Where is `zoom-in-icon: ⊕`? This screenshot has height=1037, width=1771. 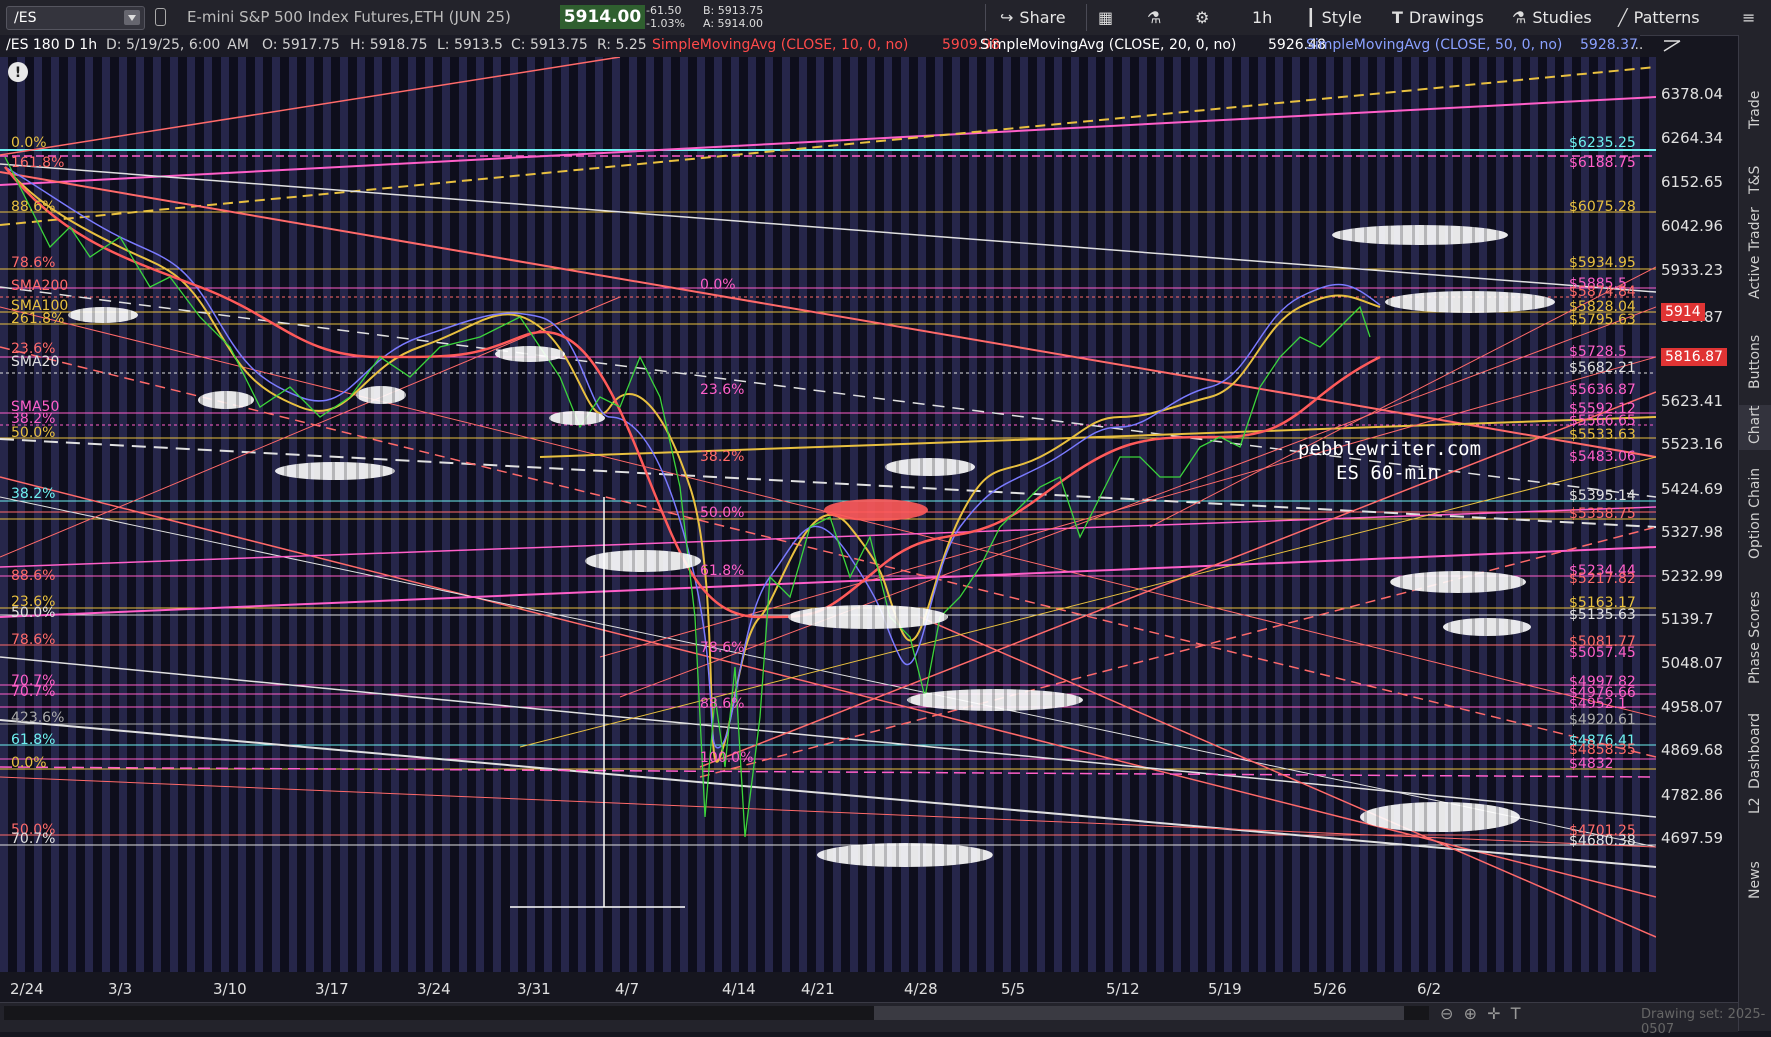
zoom-in-icon: ⊕ is located at coordinates (1470, 1013).